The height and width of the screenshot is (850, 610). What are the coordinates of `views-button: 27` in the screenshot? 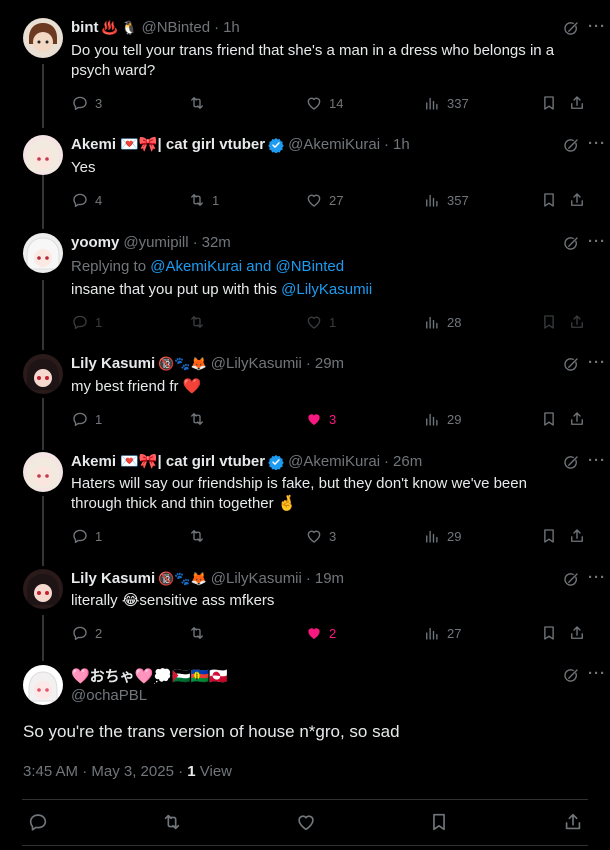 It's located at (442, 633).